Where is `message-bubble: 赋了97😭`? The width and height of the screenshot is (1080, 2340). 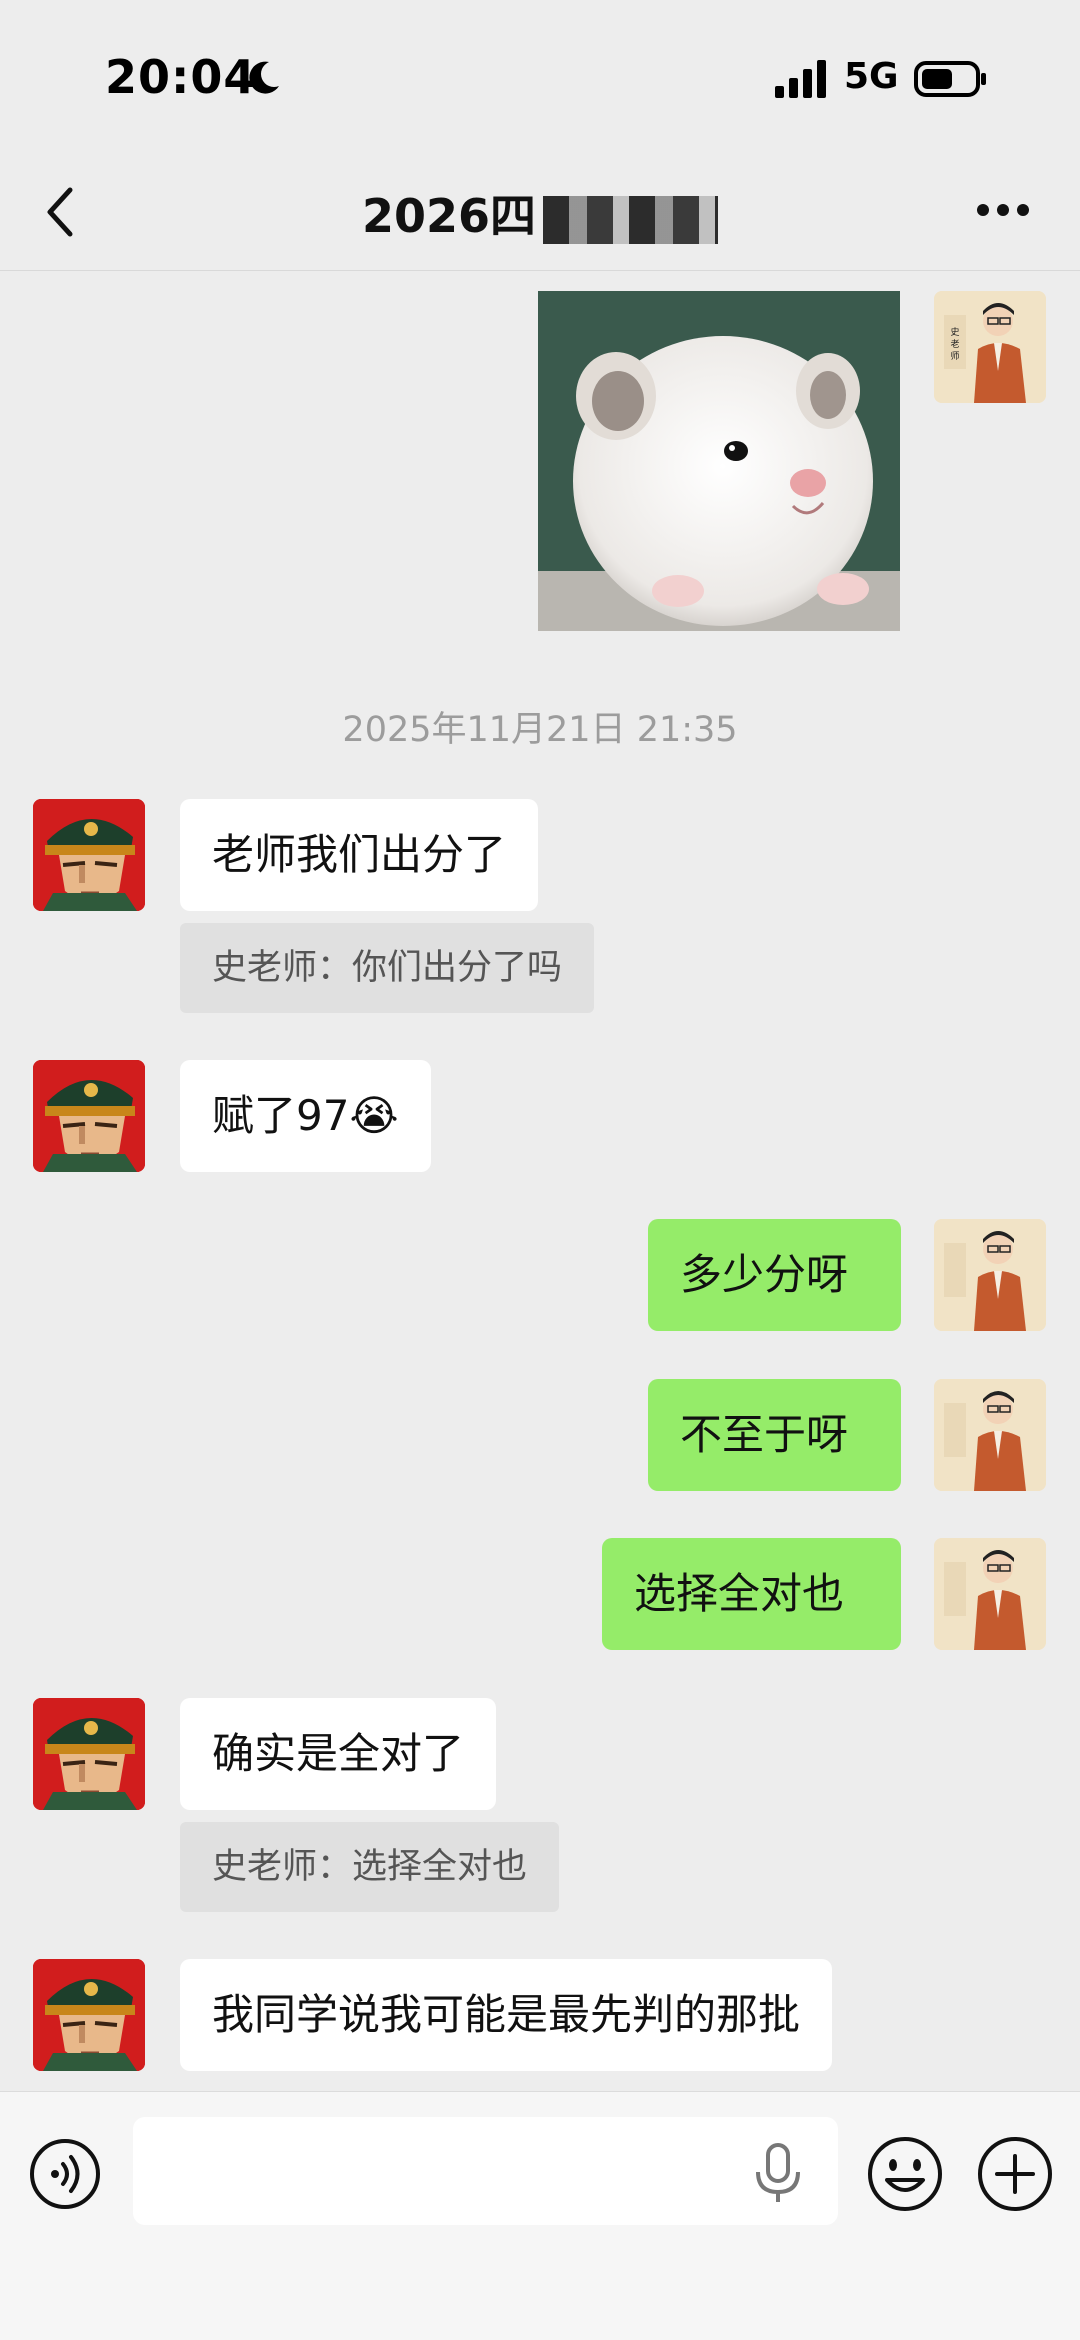 message-bubble: 赋了97😭 is located at coordinates (305, 1116).